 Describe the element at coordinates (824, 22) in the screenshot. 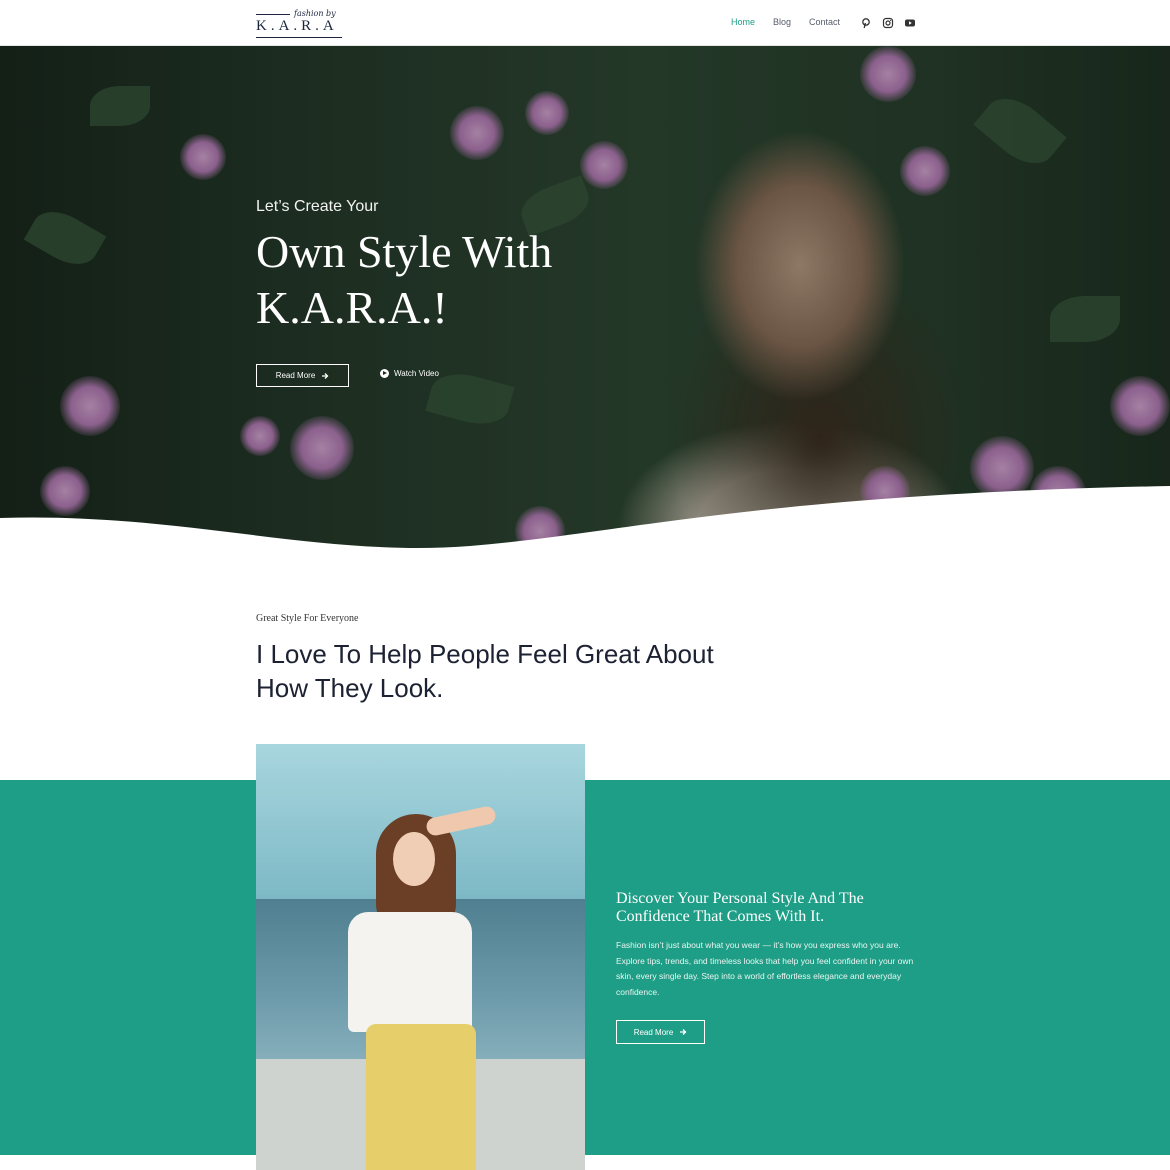

I see `nav-item-contact: Contact` at that location.